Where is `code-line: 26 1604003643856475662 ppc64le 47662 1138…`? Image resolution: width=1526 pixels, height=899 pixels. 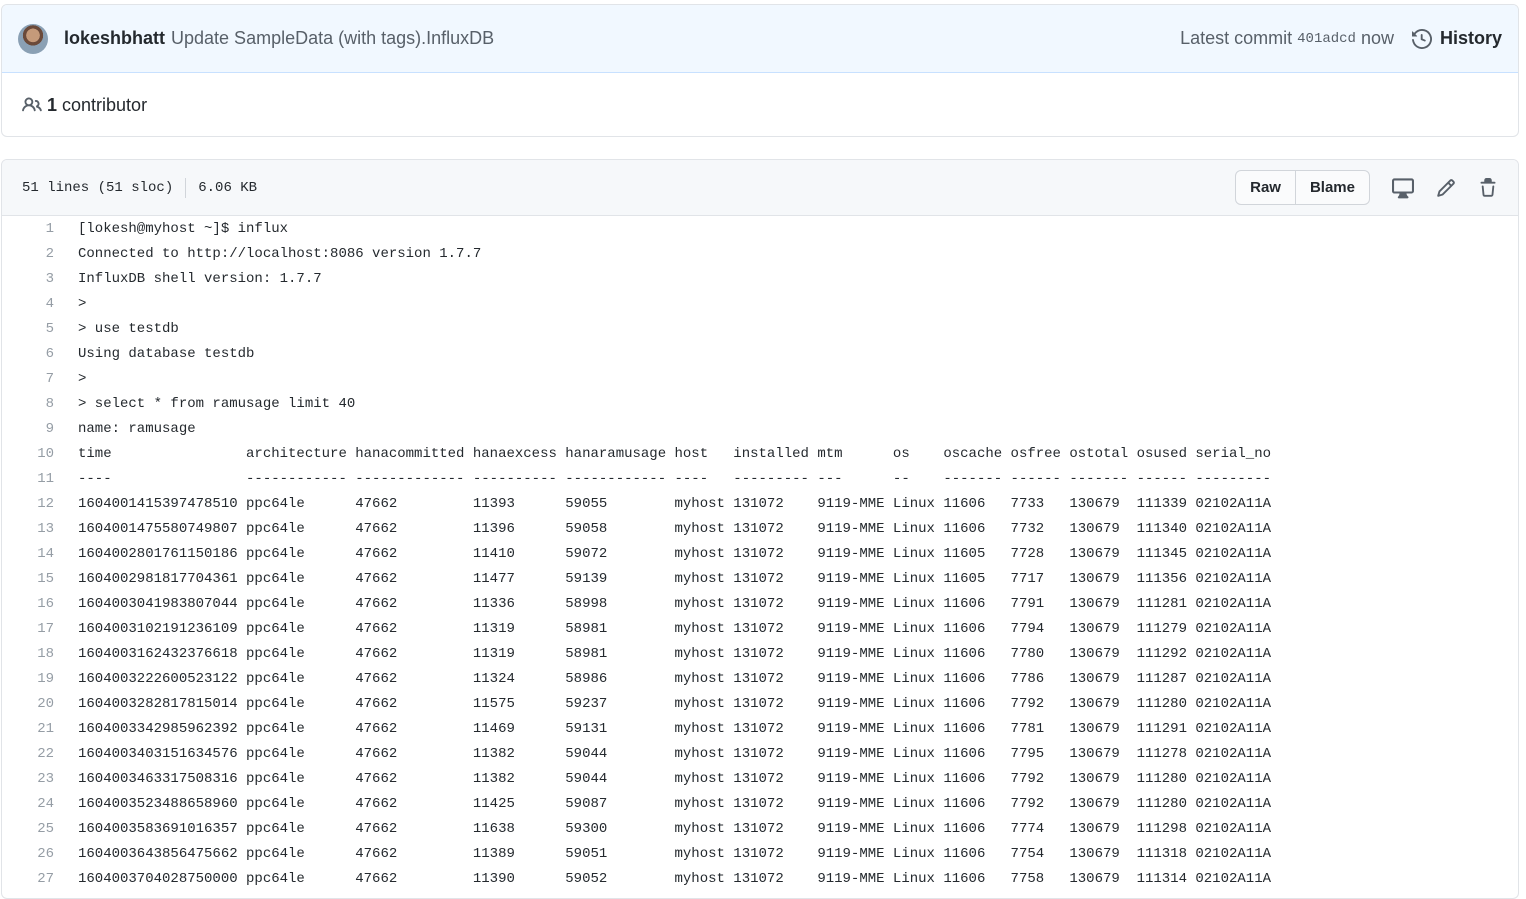
code-line: 26 1604003643856475662 ppc64le 47662 1138… is located at coordinates (760, 853).